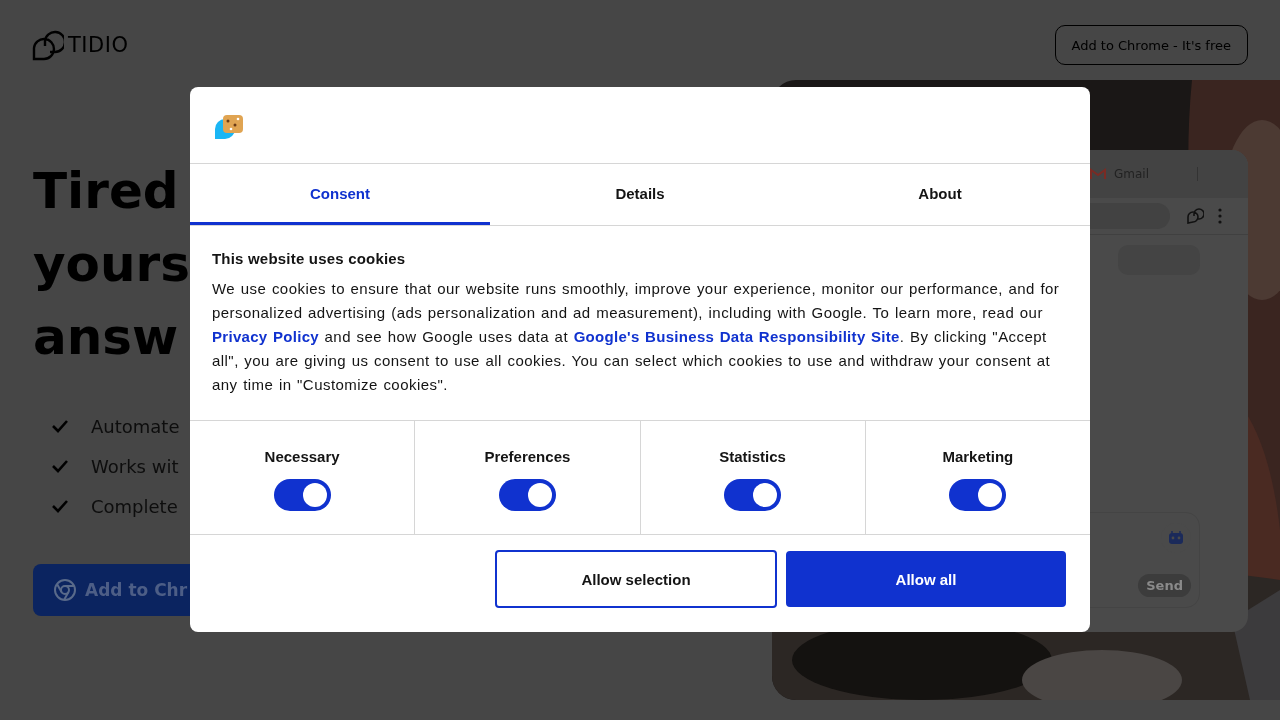 The height and width of the screenshot is (720, 1280). Describe the element at coordinates (302, 456) in the screenshot. I see `category-label: Necessary` at that location.